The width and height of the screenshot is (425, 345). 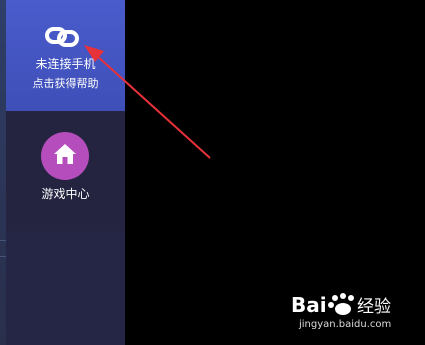 What do you see at coordinates (345, 324) in the screenshot?
I see `watermark-url: jingyan.baidu.com` at bounding box center [345, 324].